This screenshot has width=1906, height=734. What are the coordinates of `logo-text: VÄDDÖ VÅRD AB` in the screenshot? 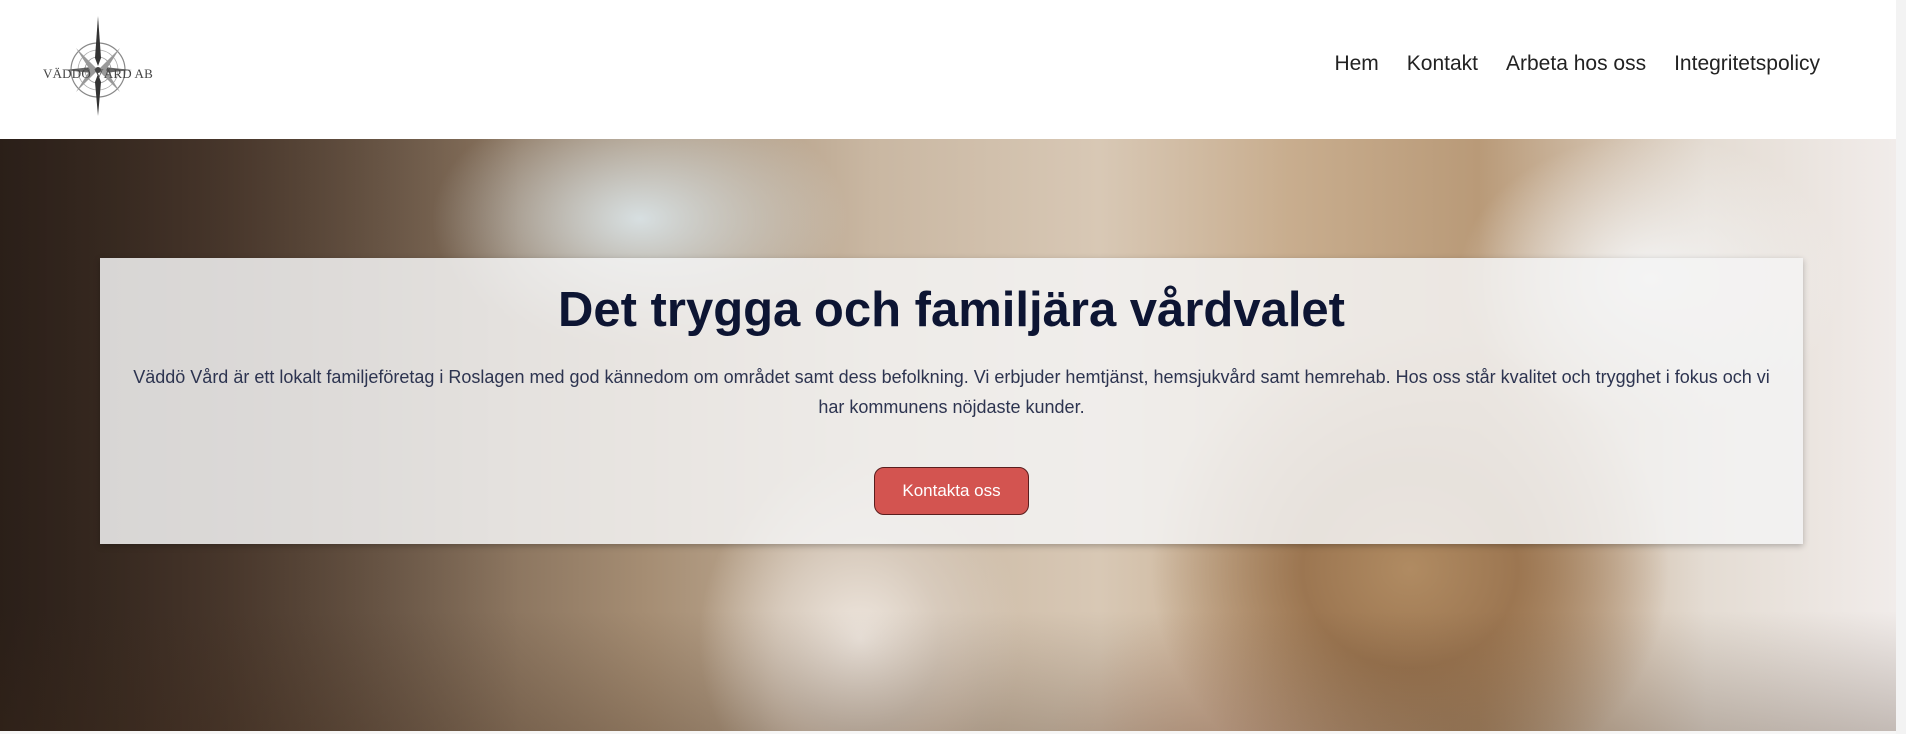 It's located at (98, 73).